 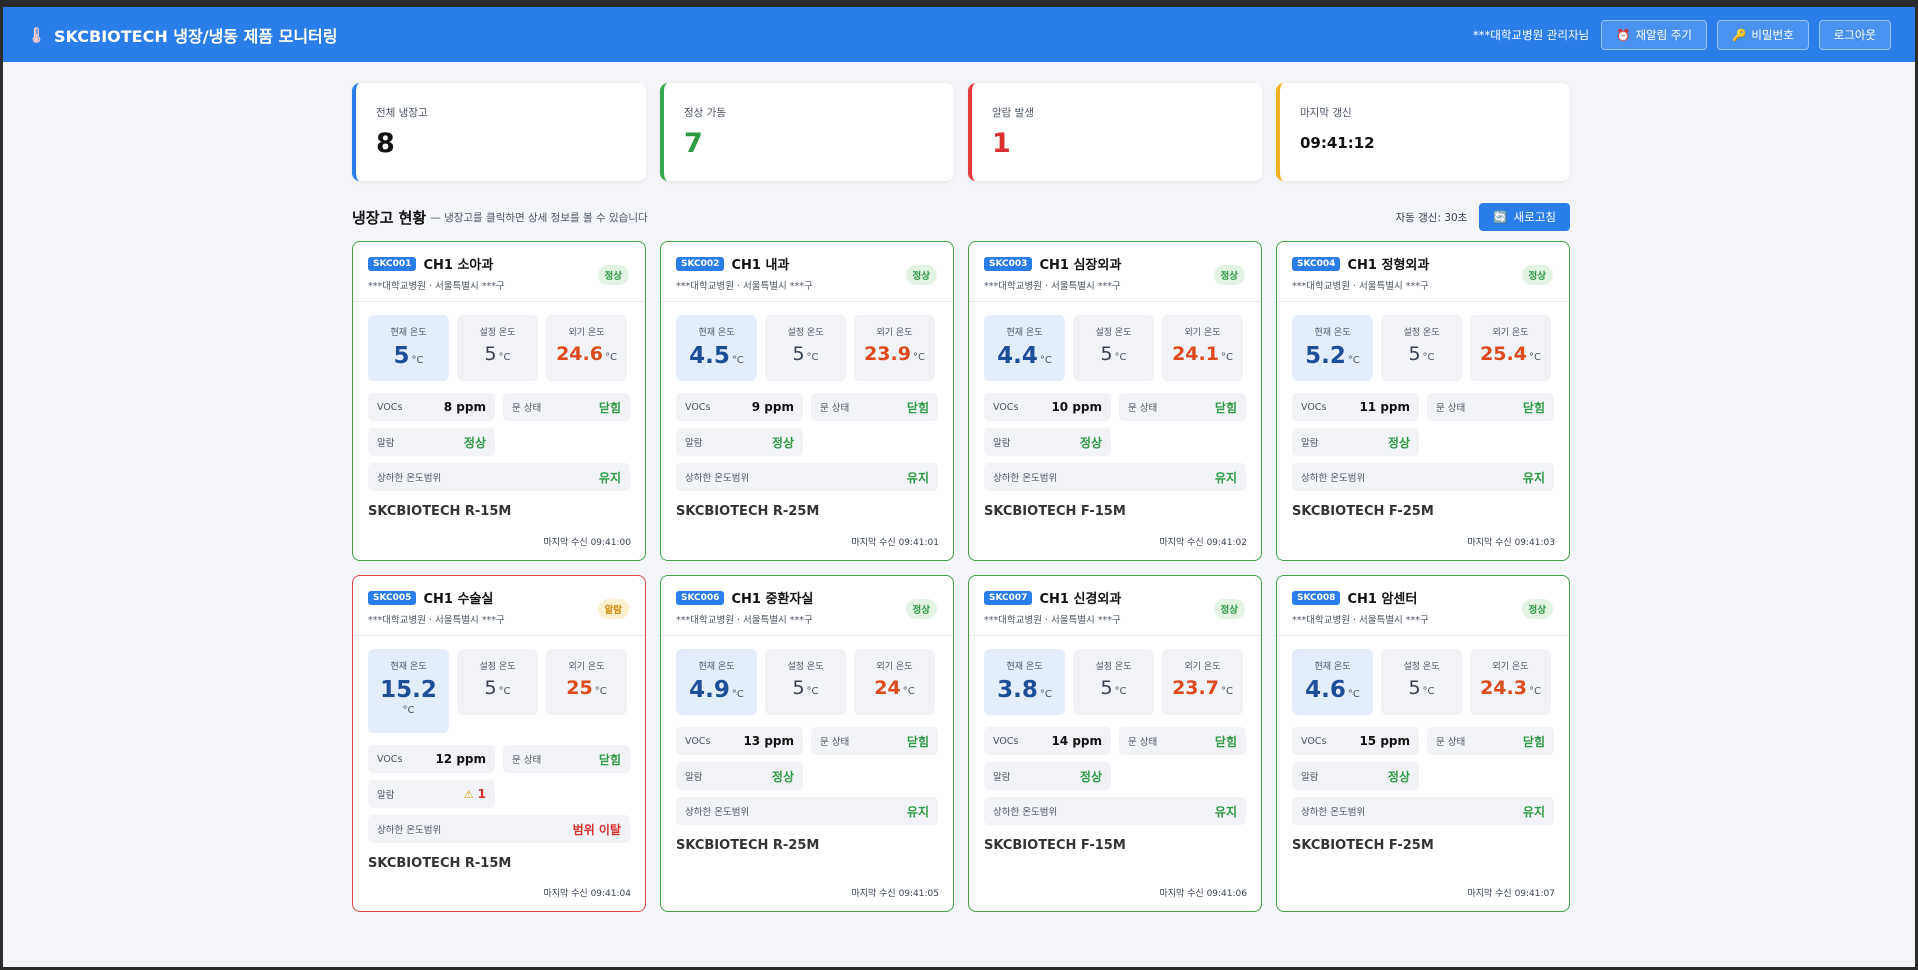 I want to click on section-subtitle: — 냉장고를 클릭하면 상세 정보를 볼 수 있습니다, so click(x=539, y=217).